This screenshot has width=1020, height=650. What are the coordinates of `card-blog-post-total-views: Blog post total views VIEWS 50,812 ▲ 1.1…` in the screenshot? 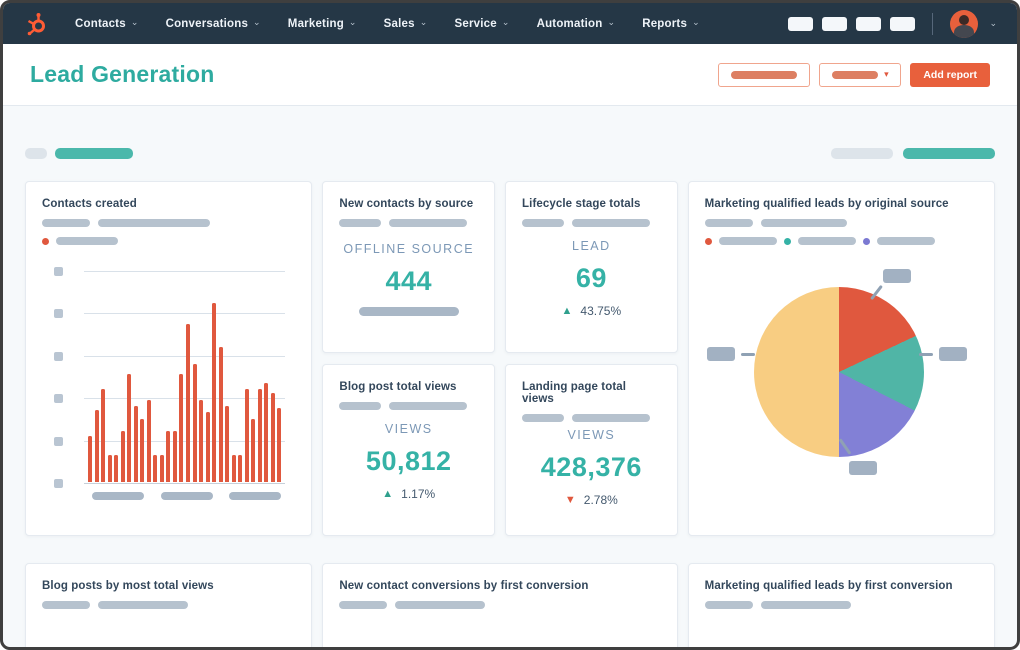 It's located at (409, 450).